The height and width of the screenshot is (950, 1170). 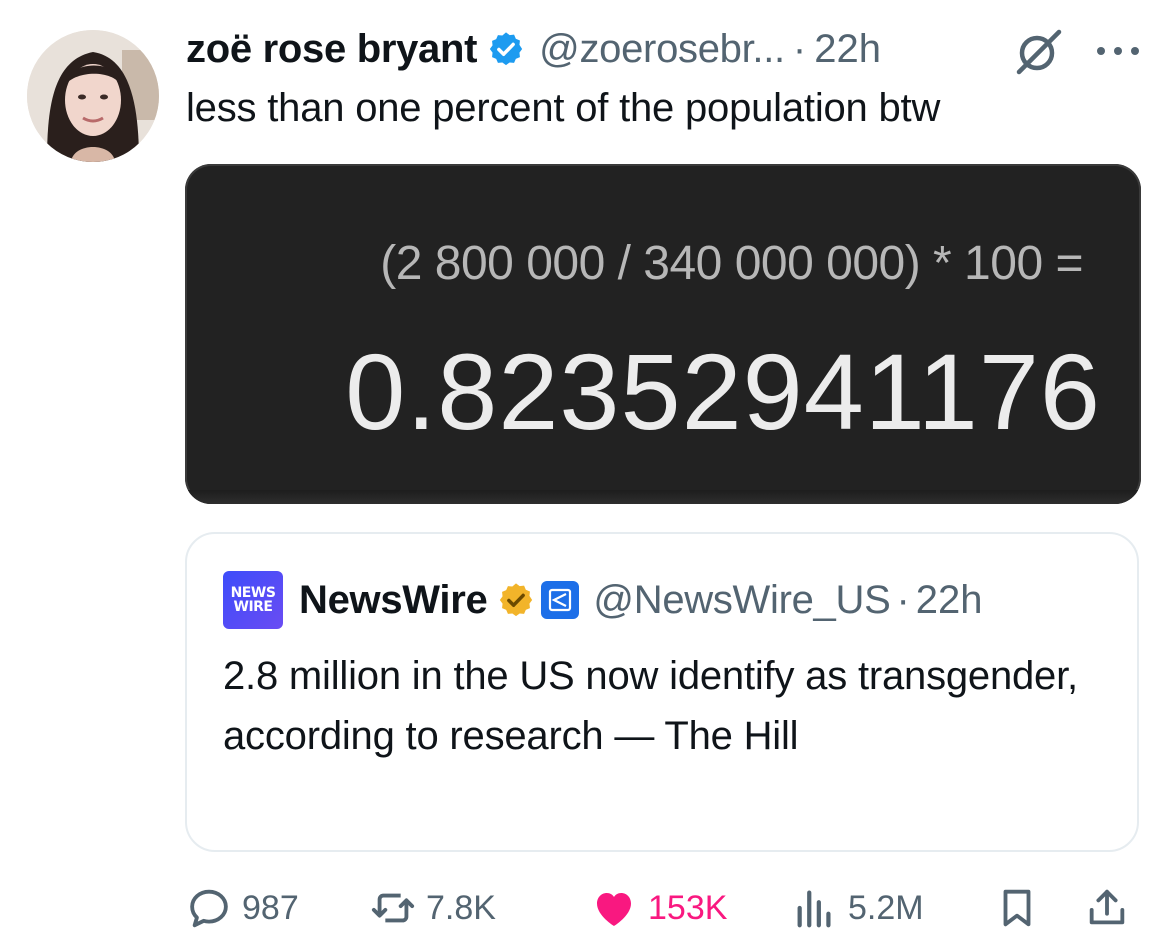 I want to click on share-icon, so click(x=1107, y=907).